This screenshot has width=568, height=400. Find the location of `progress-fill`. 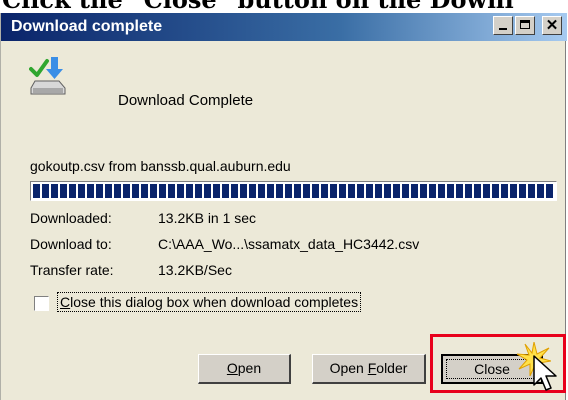

progress-fill is located at coordinates (293, 191).